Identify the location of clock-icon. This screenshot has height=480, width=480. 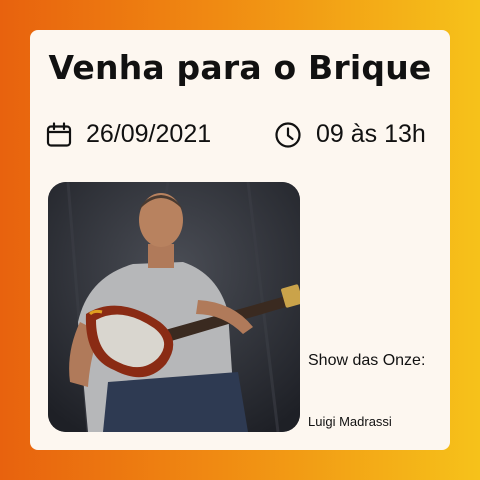
(288, 135).